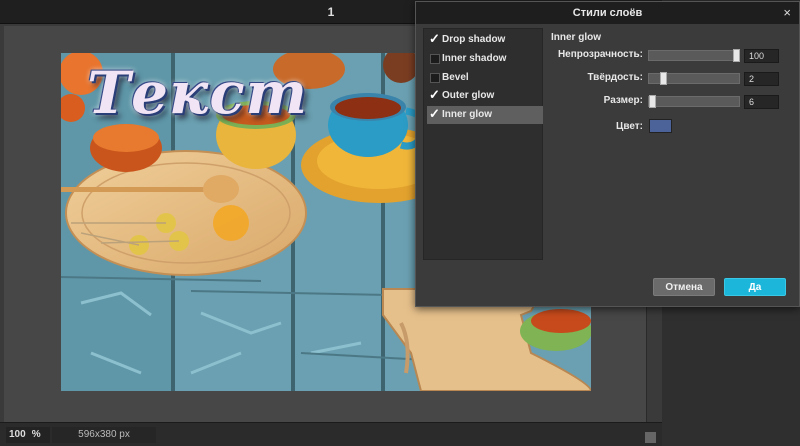 The image size is (800, 446). Describe the element at coordinates (694, 55) in the screenshot. I see `opacity-slider` at that location.